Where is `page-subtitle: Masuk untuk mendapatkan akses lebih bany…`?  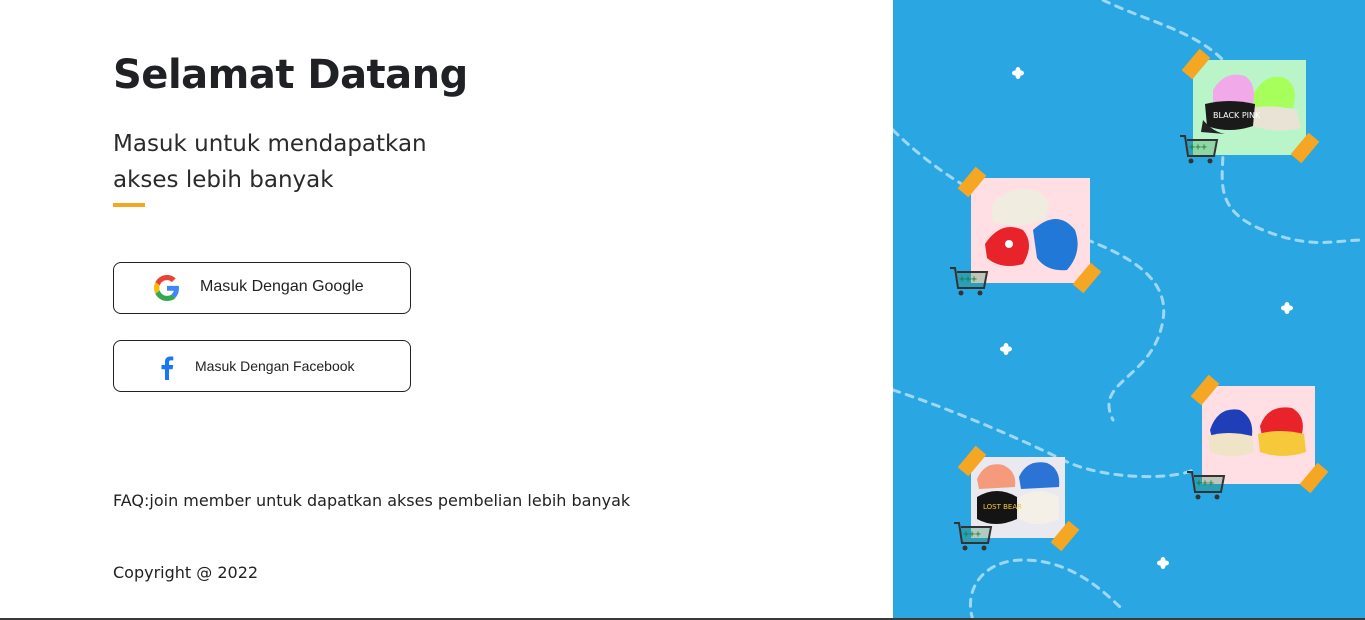 page-subtitle: Masuk untuk mendapatkan akses lebih bany… is located at coordinates (270, 162).